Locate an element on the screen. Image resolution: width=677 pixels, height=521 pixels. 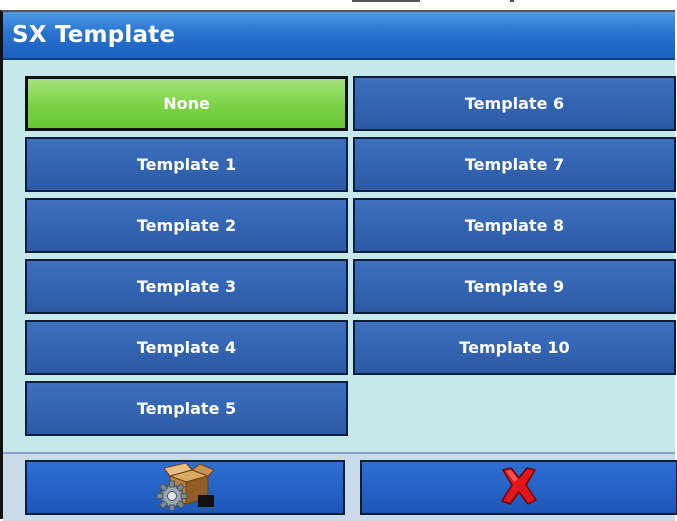
template-option-label: None is located at coordinates (186, 103).